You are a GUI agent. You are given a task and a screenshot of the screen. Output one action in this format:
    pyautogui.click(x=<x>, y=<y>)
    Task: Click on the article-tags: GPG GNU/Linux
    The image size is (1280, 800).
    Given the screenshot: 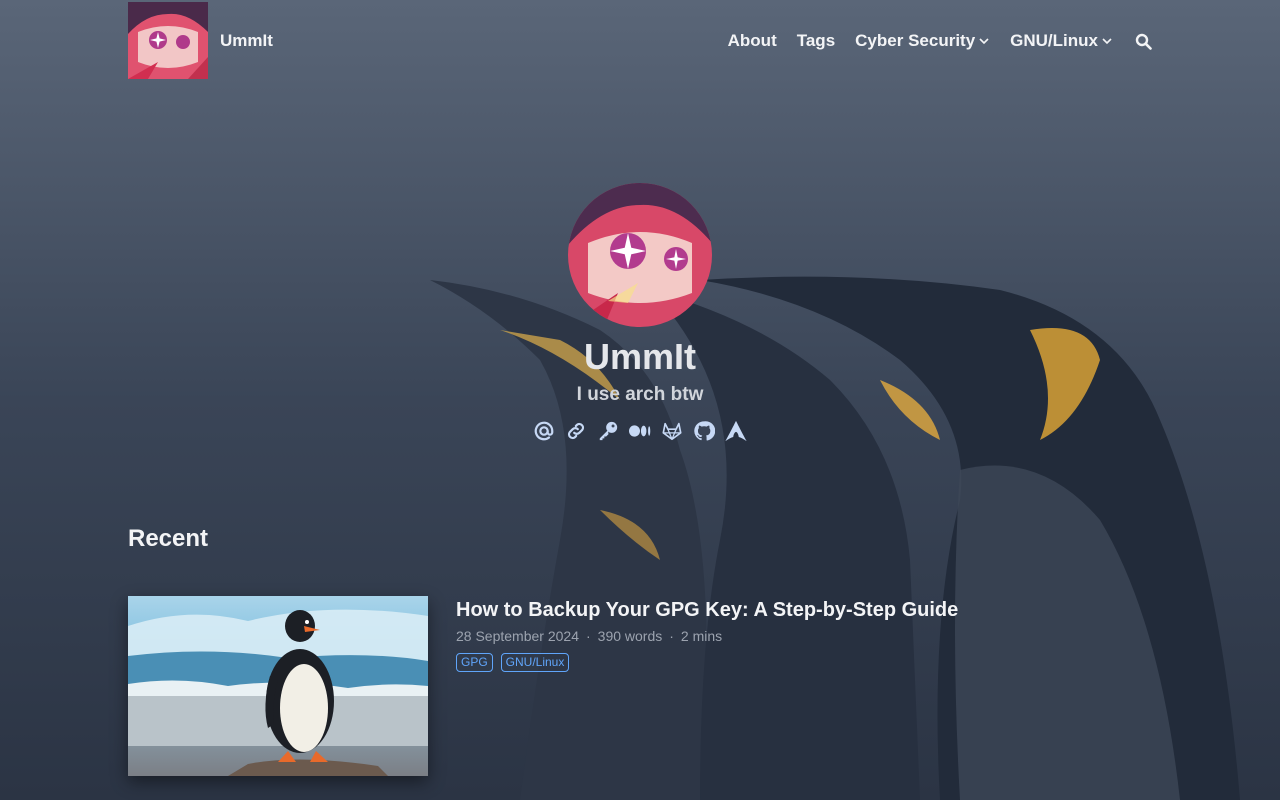 What is the action you would take?
    pyautogui.click(x=804, y=662)
    